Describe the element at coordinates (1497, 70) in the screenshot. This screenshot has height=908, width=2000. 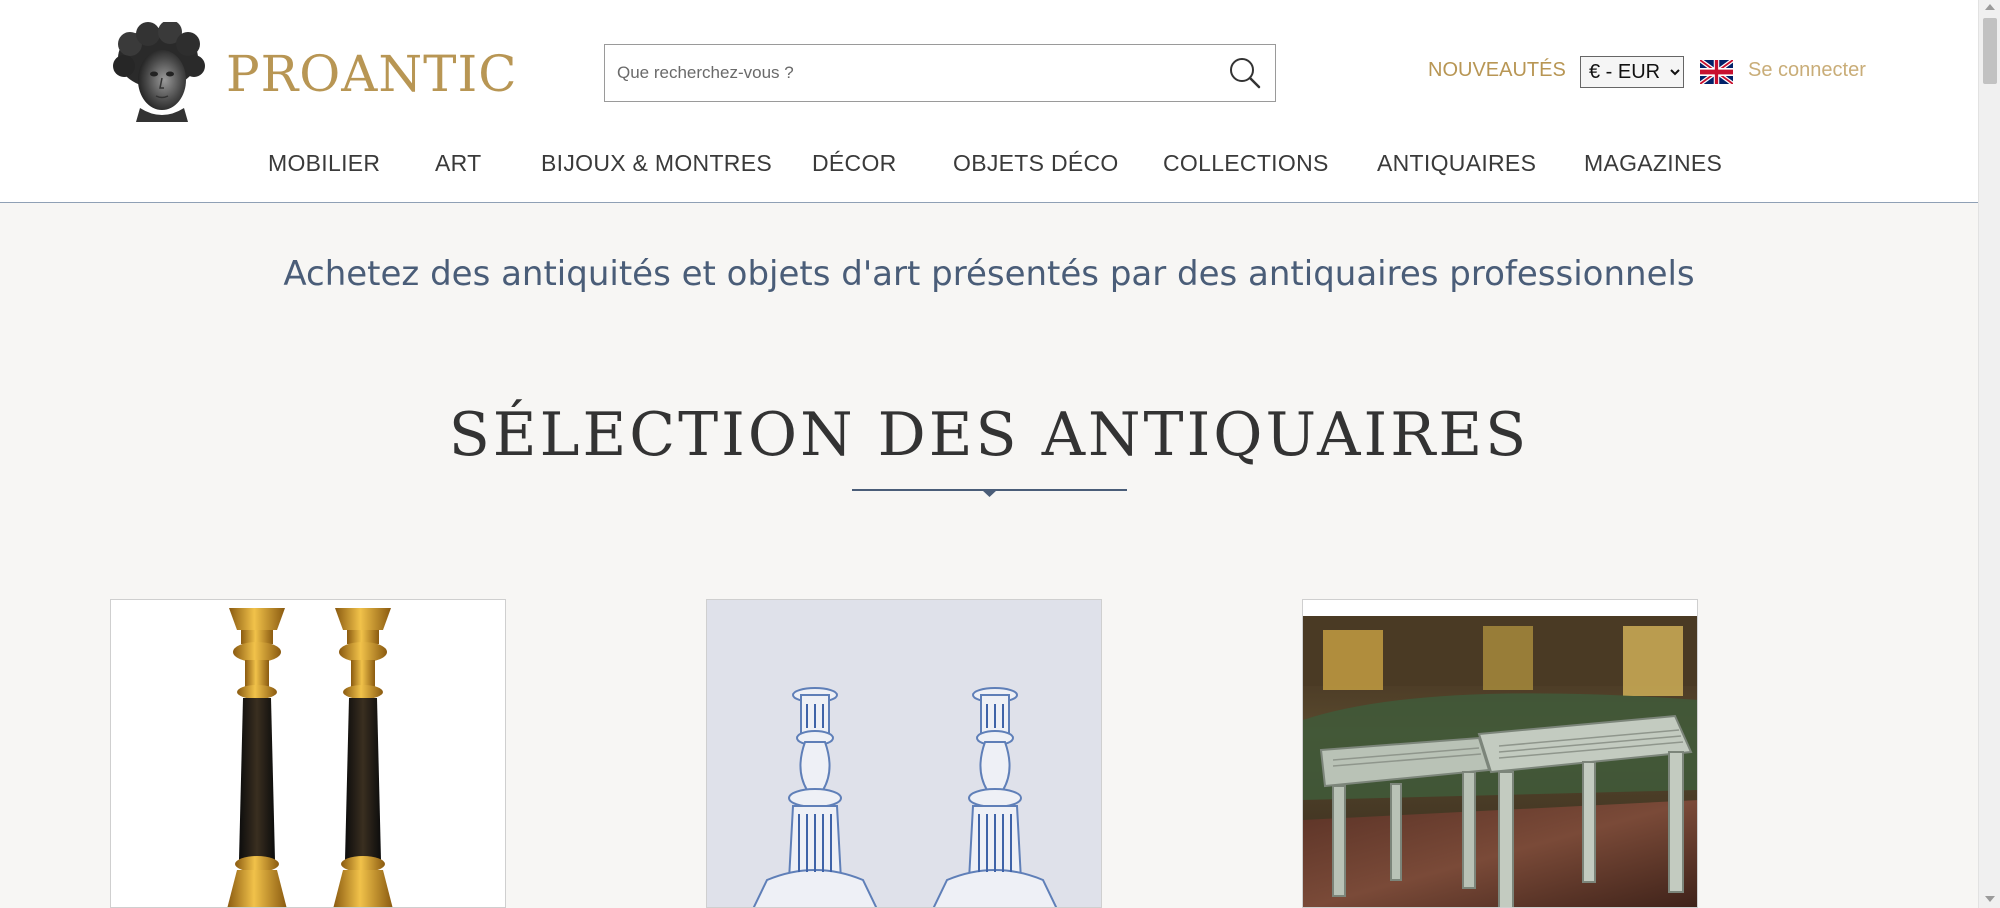
I see `new-arrivals-link: NOUVEAUTÉS` at that location.